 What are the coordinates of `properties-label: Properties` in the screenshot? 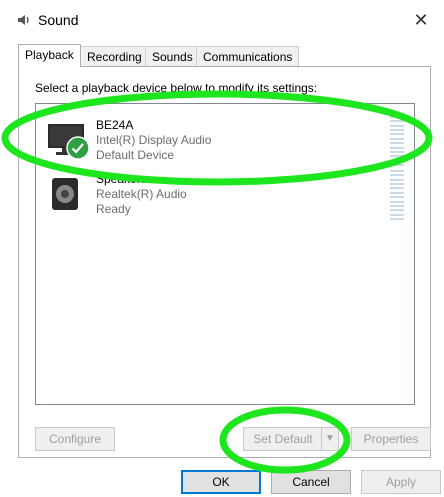 It's located at (391, 439).